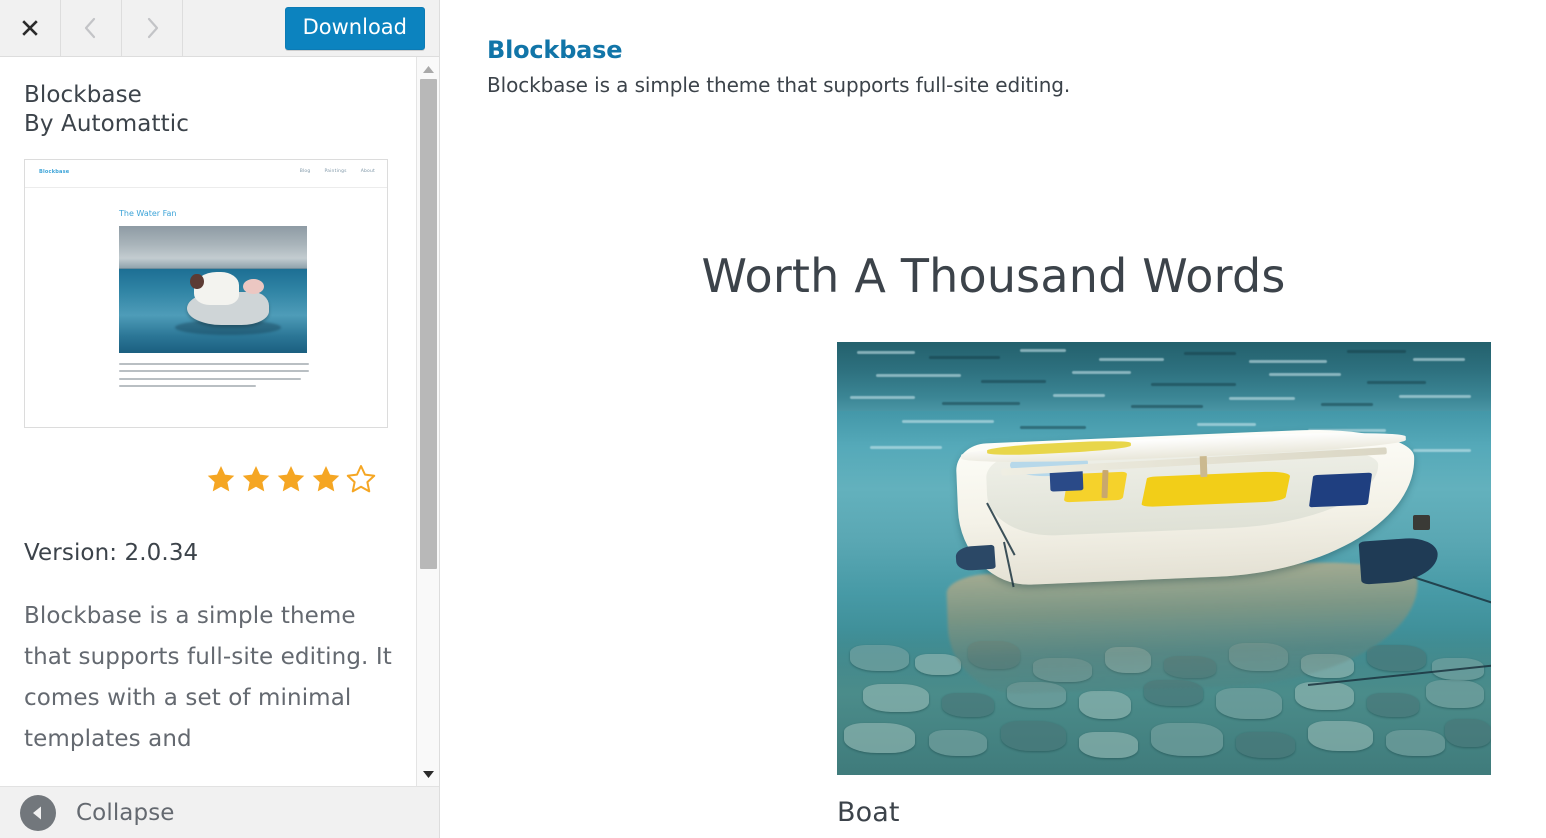 The image size is (1546, 838). I want to click on sidebar-scrollbar, so click(427, 421).